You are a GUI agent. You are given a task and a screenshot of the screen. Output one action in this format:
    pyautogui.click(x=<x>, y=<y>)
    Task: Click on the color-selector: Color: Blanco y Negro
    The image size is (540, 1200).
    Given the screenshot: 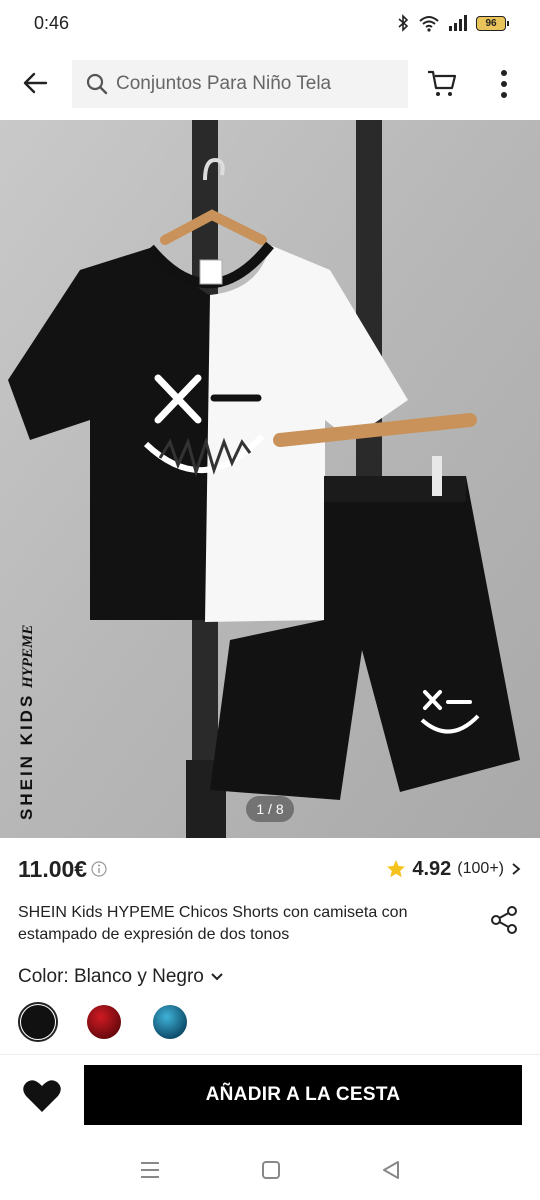 What is the action you would take?
    pyautogui.click(x=121, y=977)
    